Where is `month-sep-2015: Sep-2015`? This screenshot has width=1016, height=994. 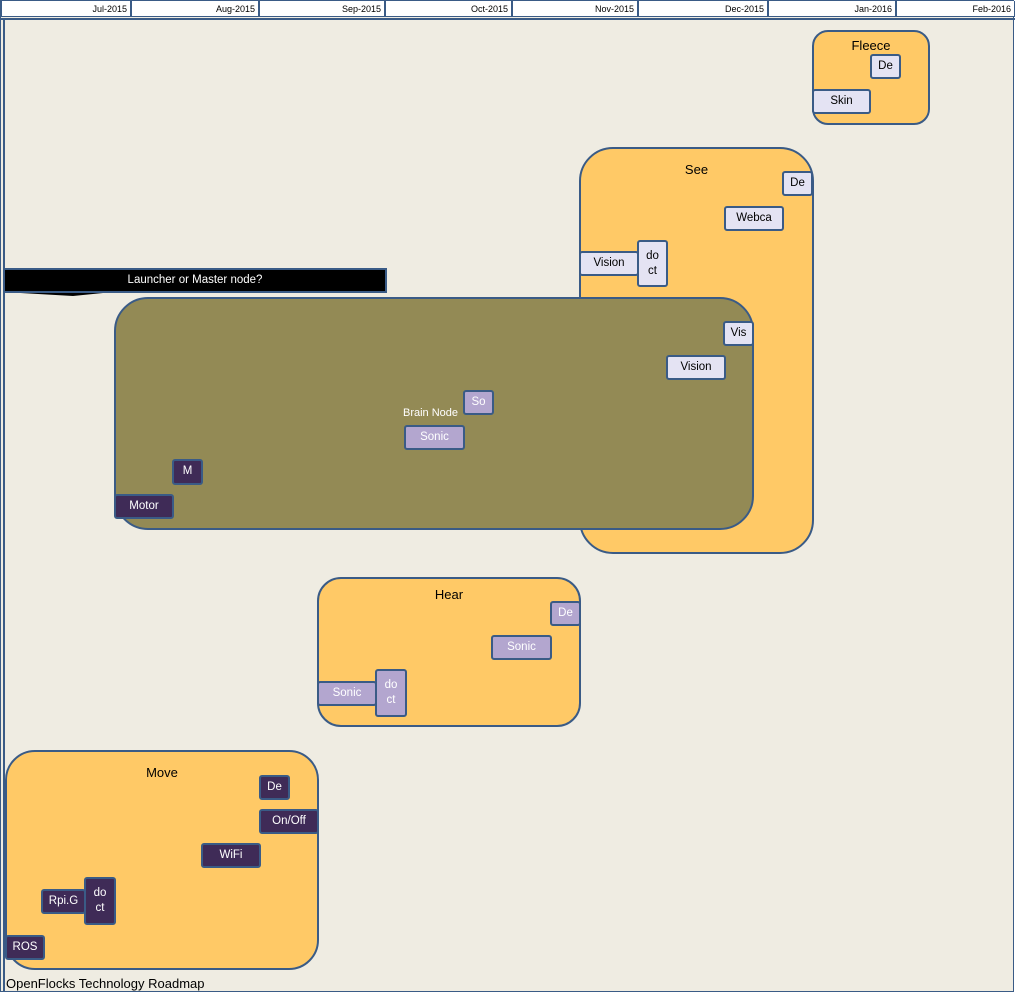 month-sep-2015: Sep-2015 is located at coordinates (322, 9).